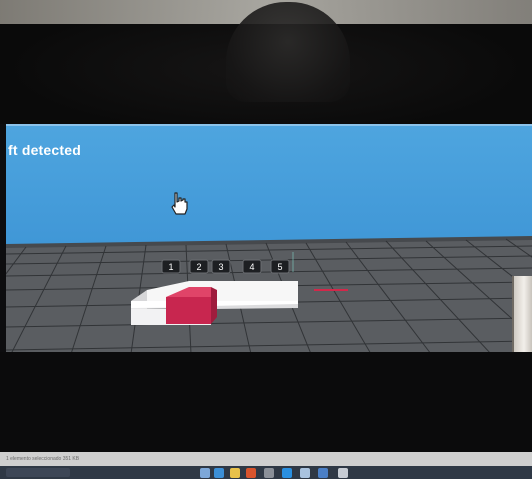  What do you see at coordinates (269, 473) in the screenshot?
I see `store-icon` at bounding box center [269, 473].